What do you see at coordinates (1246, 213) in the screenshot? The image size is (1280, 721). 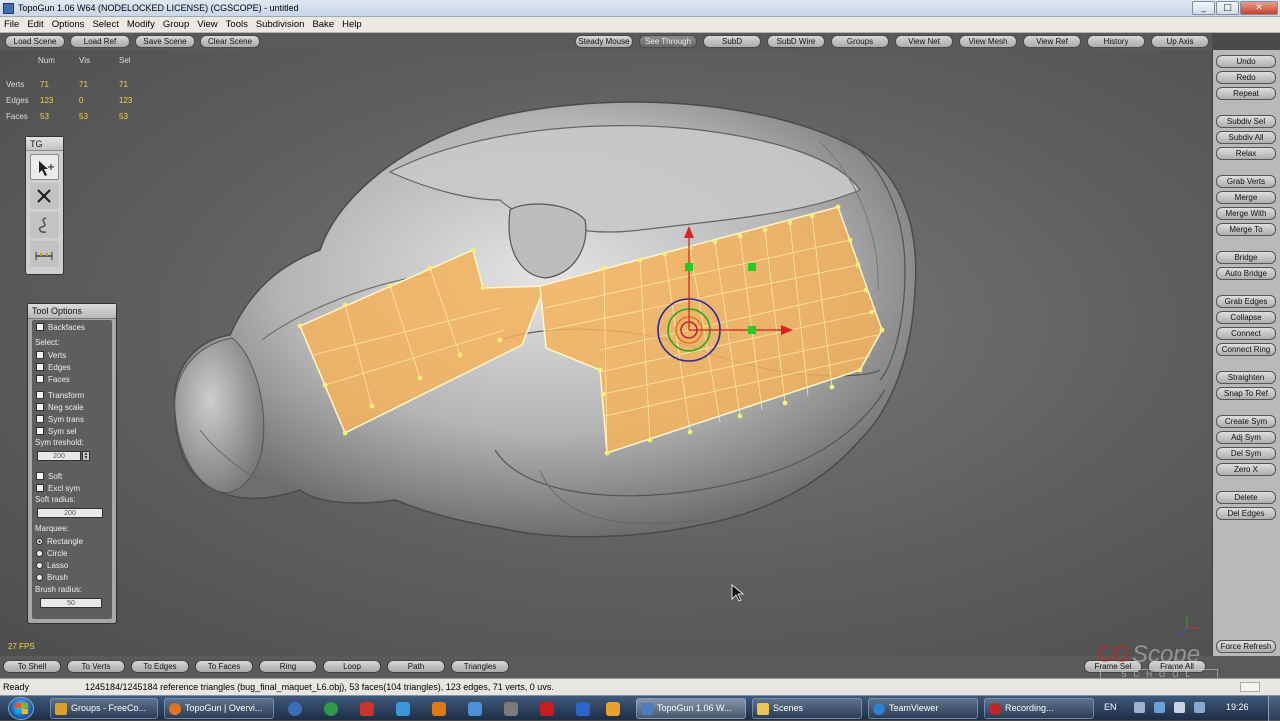 I see `merge-with-button: Merge With` at bounding box center [1246, 213].